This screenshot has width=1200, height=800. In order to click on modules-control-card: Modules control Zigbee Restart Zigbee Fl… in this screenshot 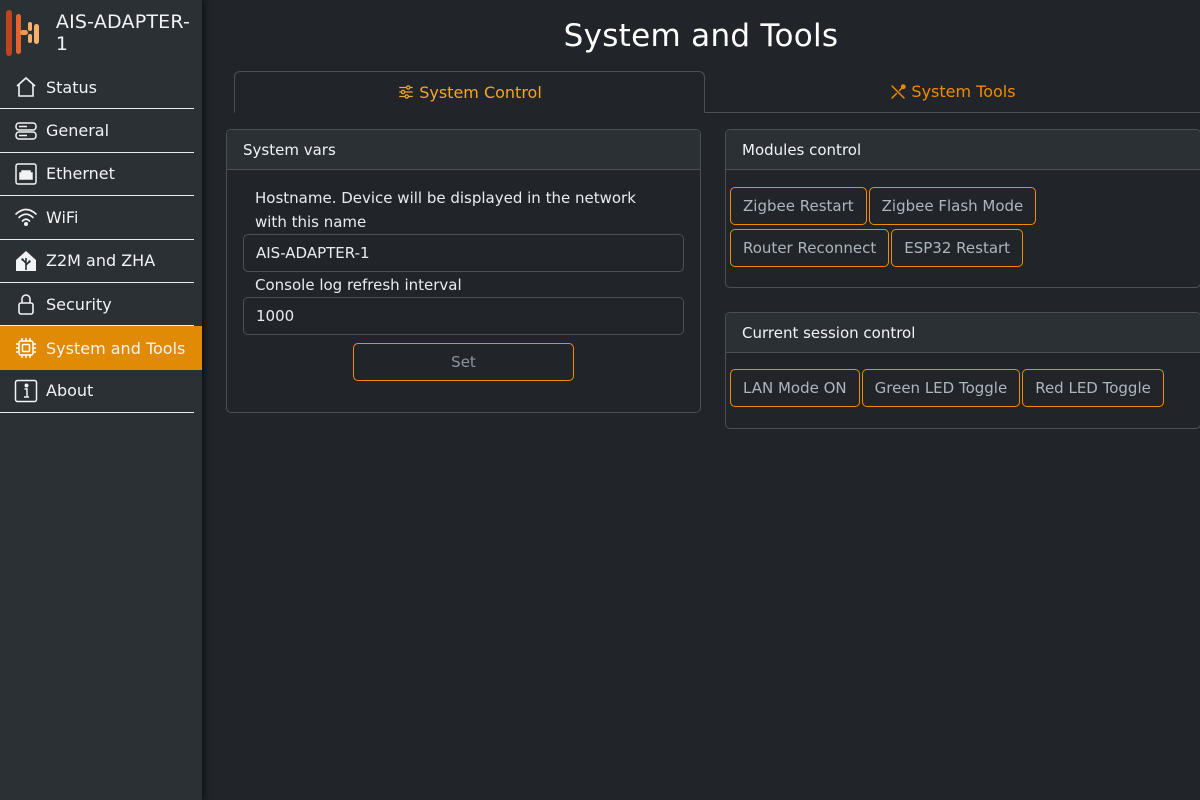, I will do `click(962, 208)`.